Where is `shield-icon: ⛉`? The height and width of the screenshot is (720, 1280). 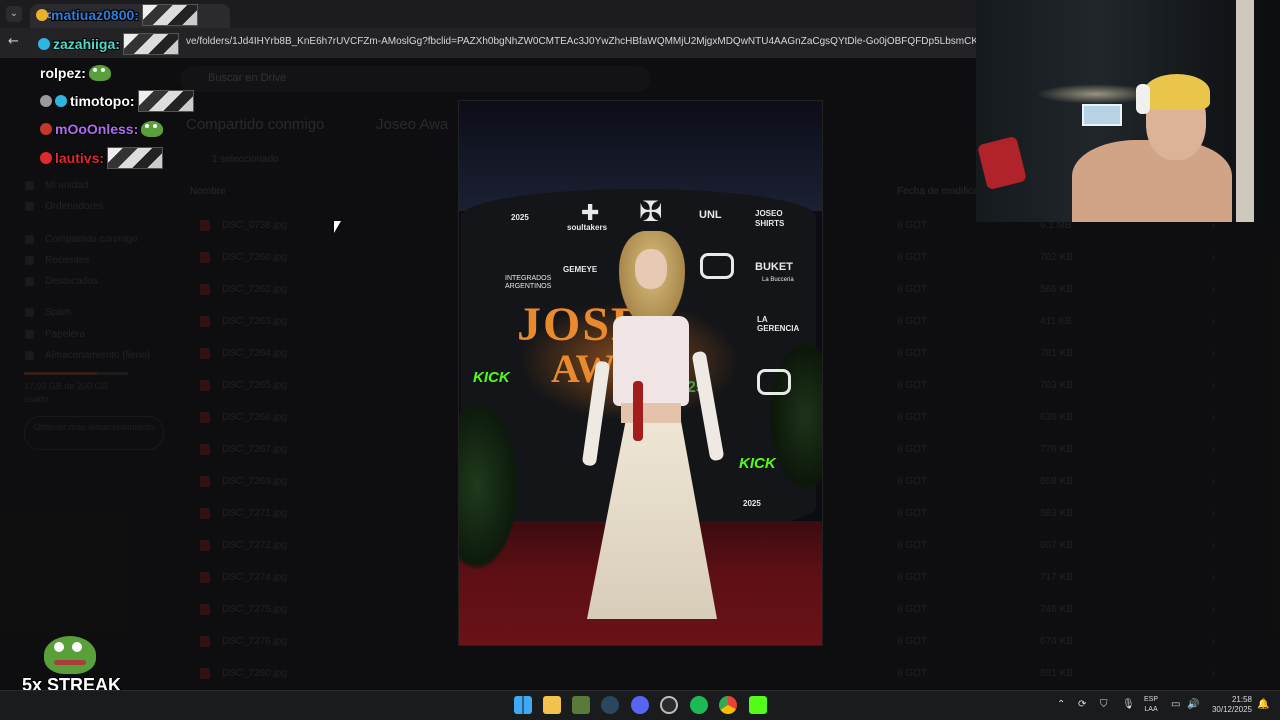 shield-icon: ⛉ is located at coordinates (1104, 704).